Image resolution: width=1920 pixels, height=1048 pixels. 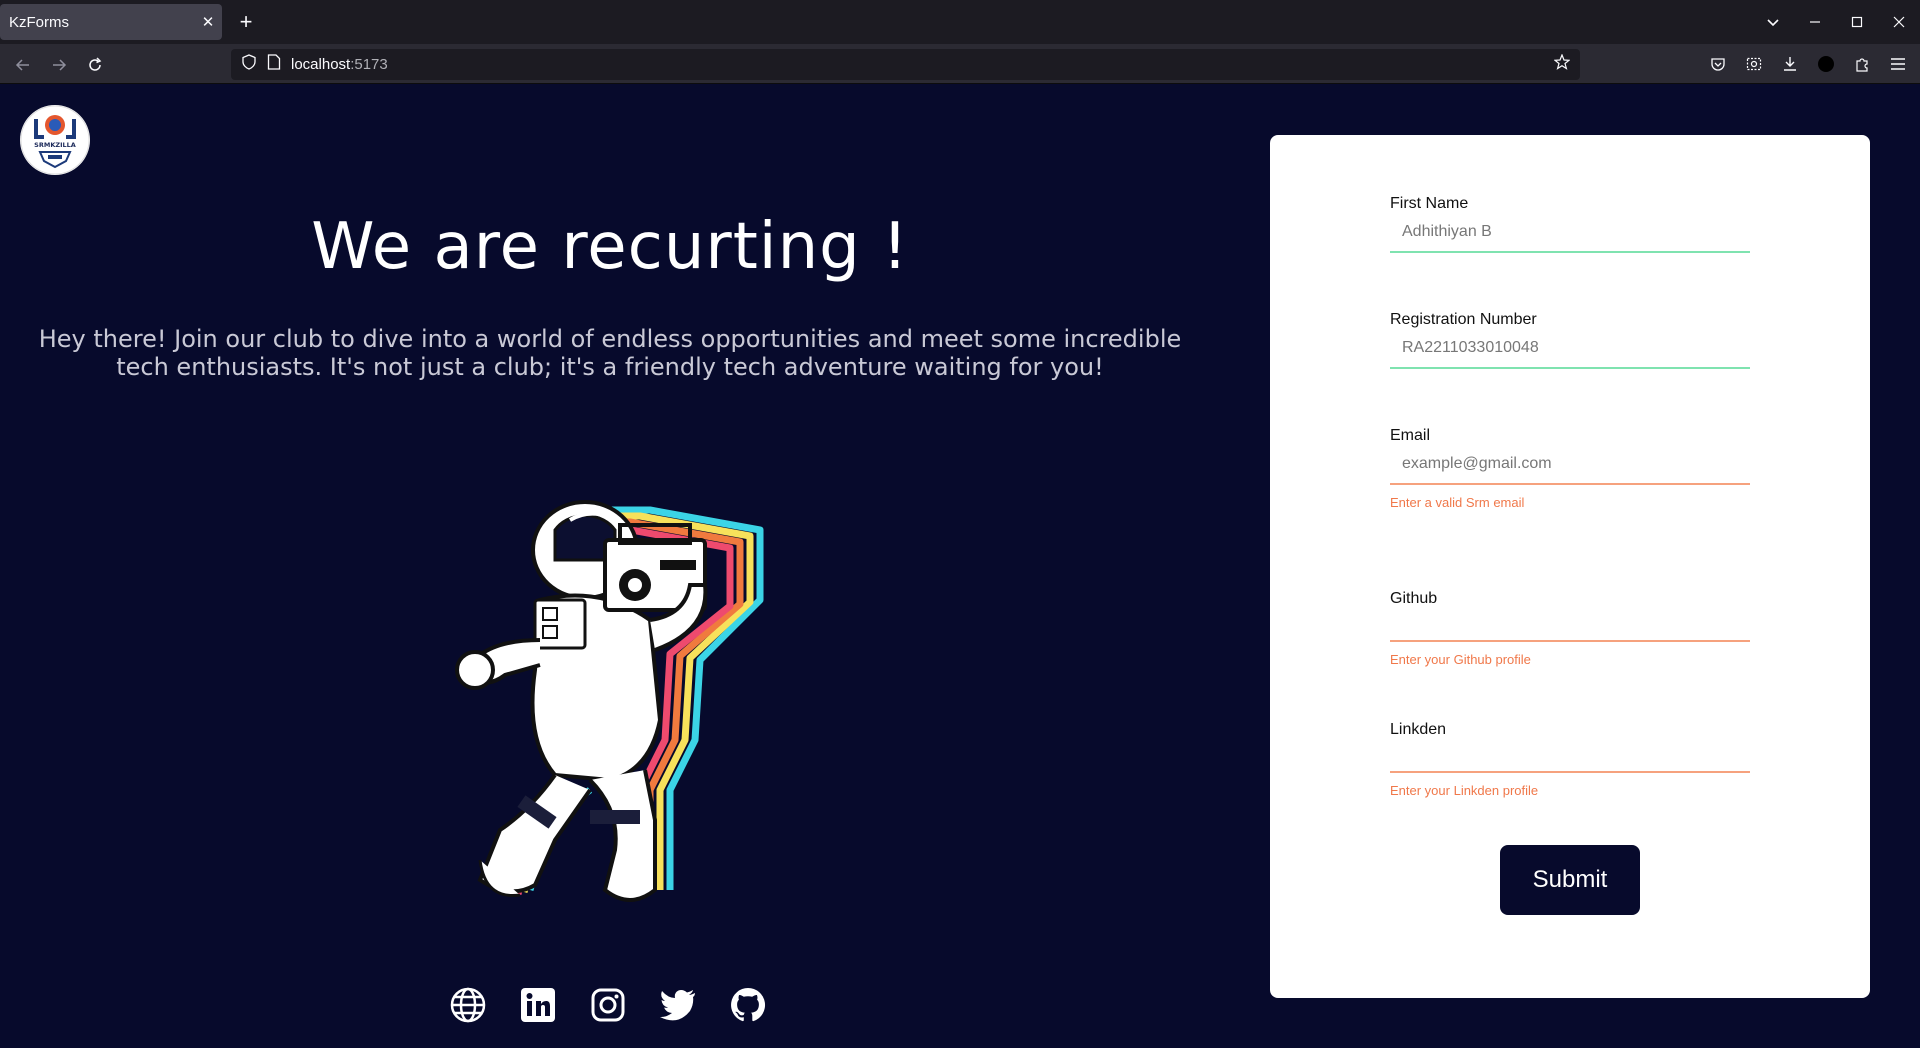 I want to click on email-error: Enter a valid Srm email, so click(x=1457, y=502).